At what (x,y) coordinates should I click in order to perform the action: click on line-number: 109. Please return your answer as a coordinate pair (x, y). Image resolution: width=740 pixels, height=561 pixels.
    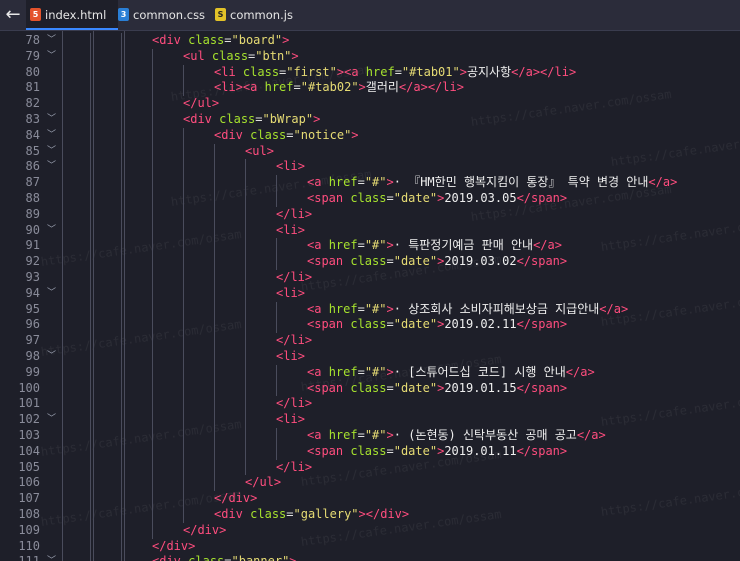
    Looking at the image, I should click on (29, 529).